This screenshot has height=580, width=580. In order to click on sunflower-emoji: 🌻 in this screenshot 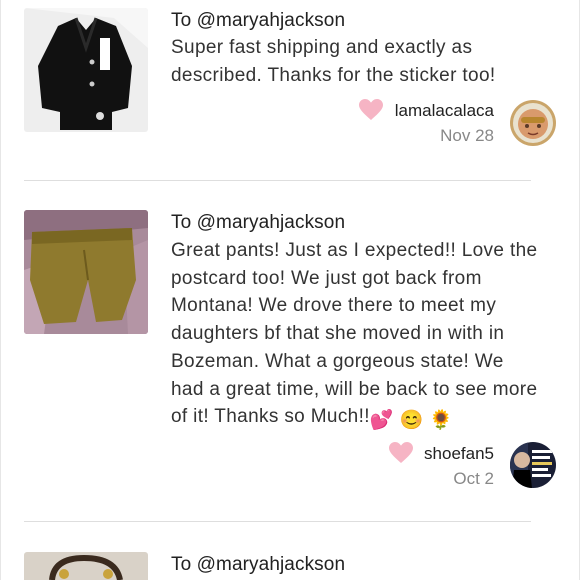, I will do `click(441, 421)`.